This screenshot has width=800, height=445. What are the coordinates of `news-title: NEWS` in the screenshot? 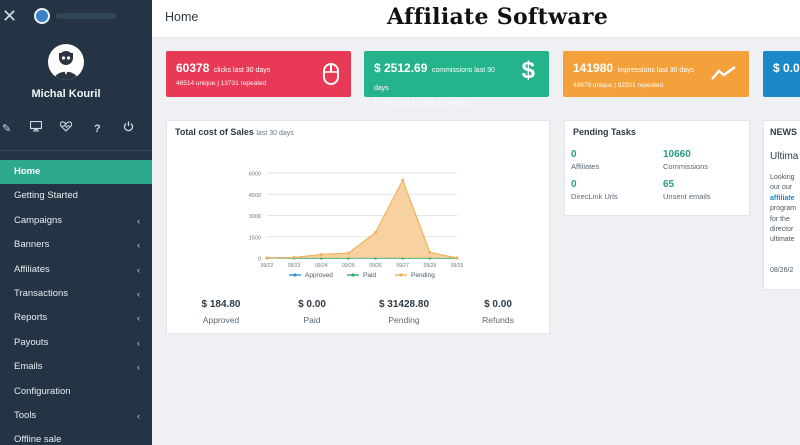 It's located at (783, 132).